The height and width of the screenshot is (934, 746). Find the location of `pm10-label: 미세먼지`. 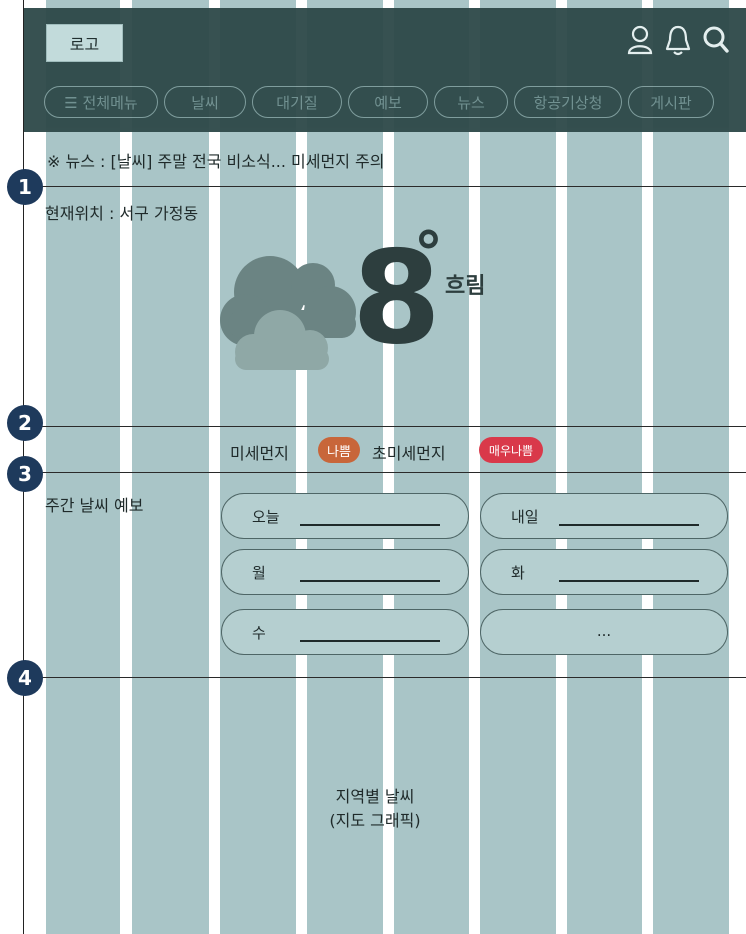

pm10-label: 미세먼지 is located at coordinates (259, 453).